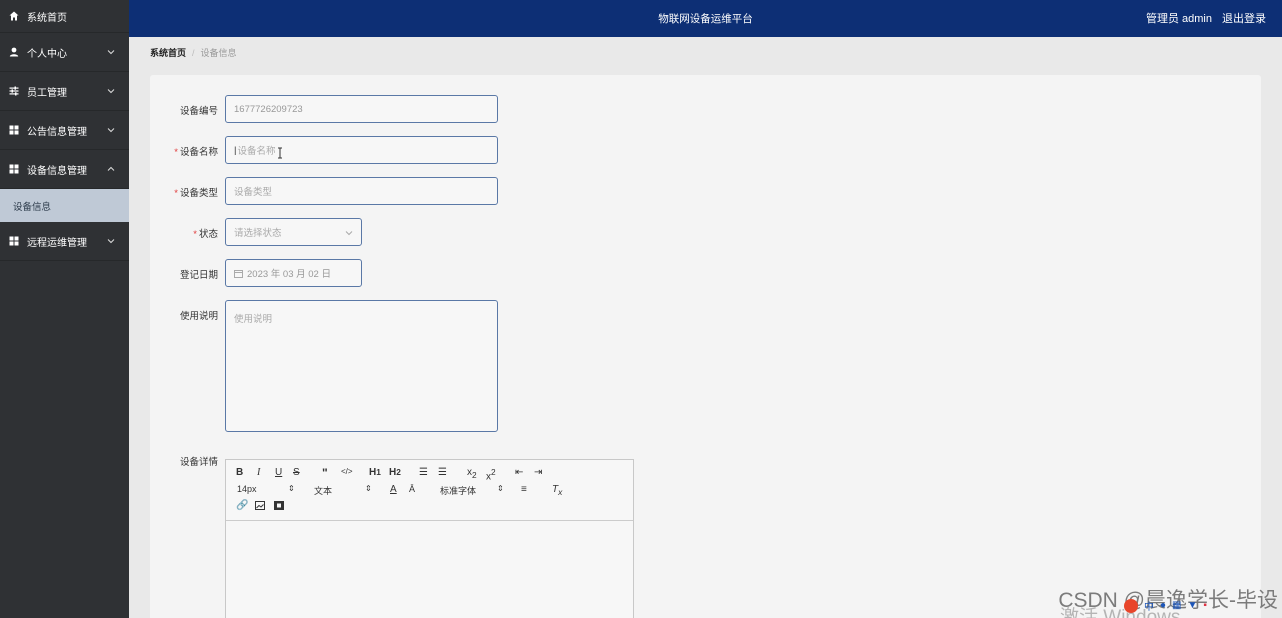 This screenshot has height=618, width=1282. I want to click on image-icon, so click(260, 505).